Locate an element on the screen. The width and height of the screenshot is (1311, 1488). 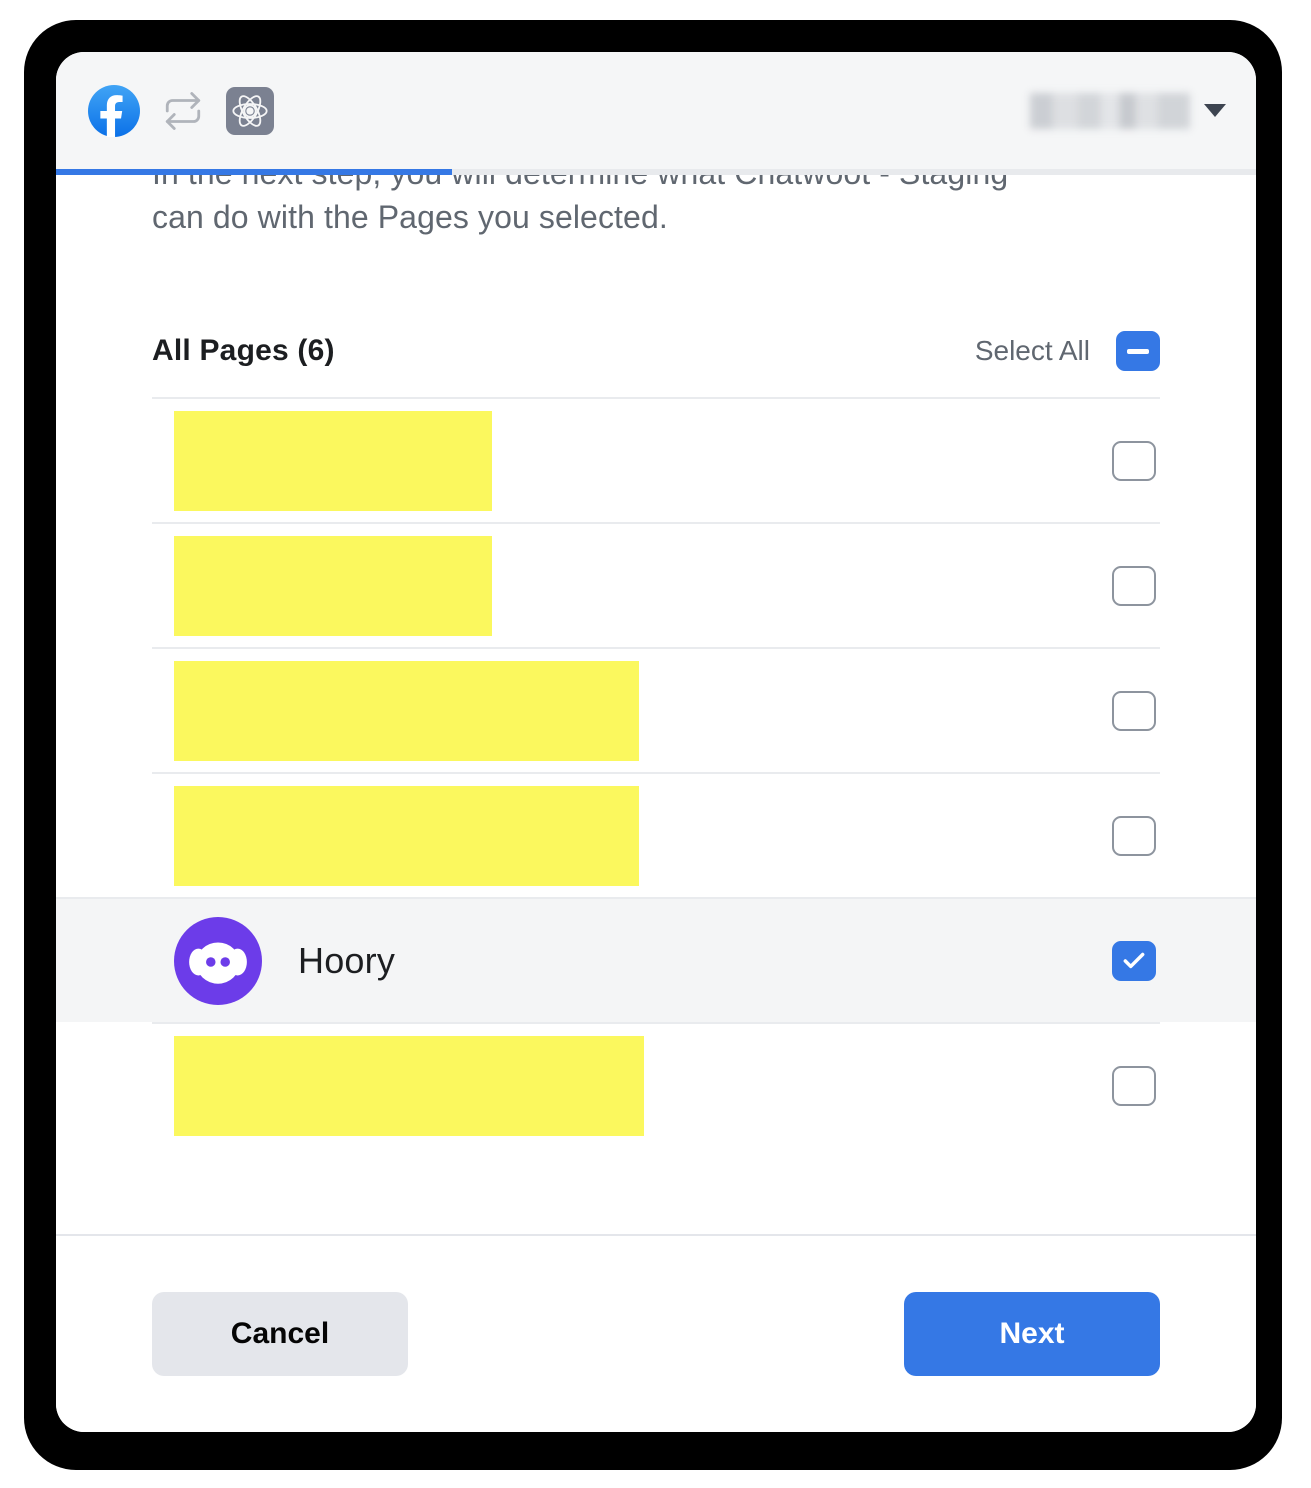
header-icon-group is located at coordinates (181, 110).